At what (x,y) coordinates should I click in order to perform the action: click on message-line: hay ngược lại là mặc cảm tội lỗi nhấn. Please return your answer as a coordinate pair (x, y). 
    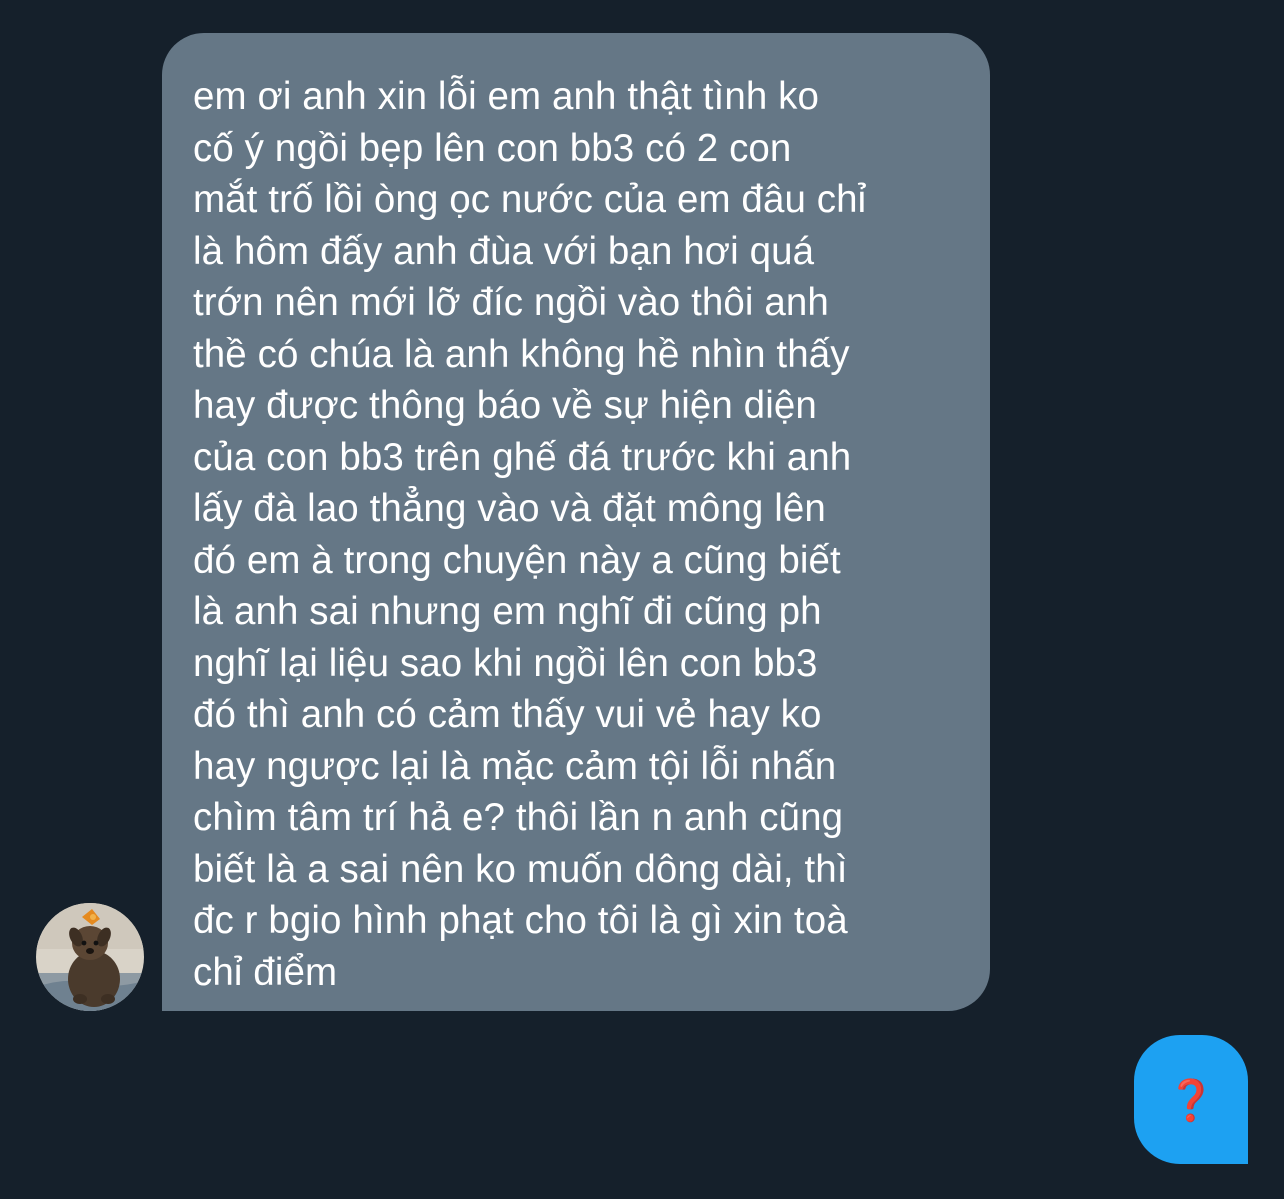
    Looking at the image, I should click on (515, 766).